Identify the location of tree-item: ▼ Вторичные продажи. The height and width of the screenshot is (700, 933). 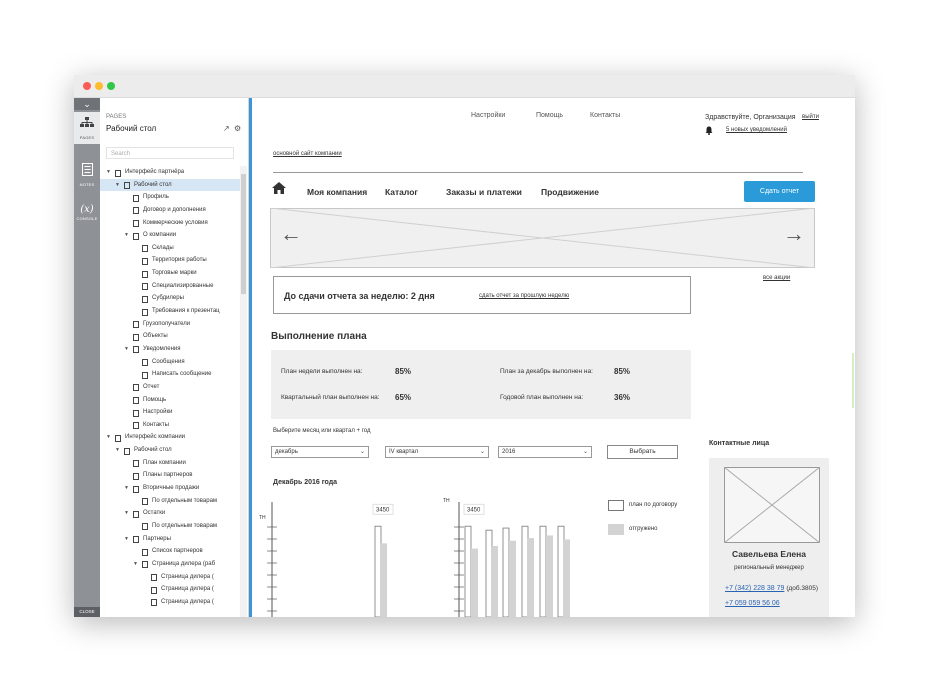
(170, 488).